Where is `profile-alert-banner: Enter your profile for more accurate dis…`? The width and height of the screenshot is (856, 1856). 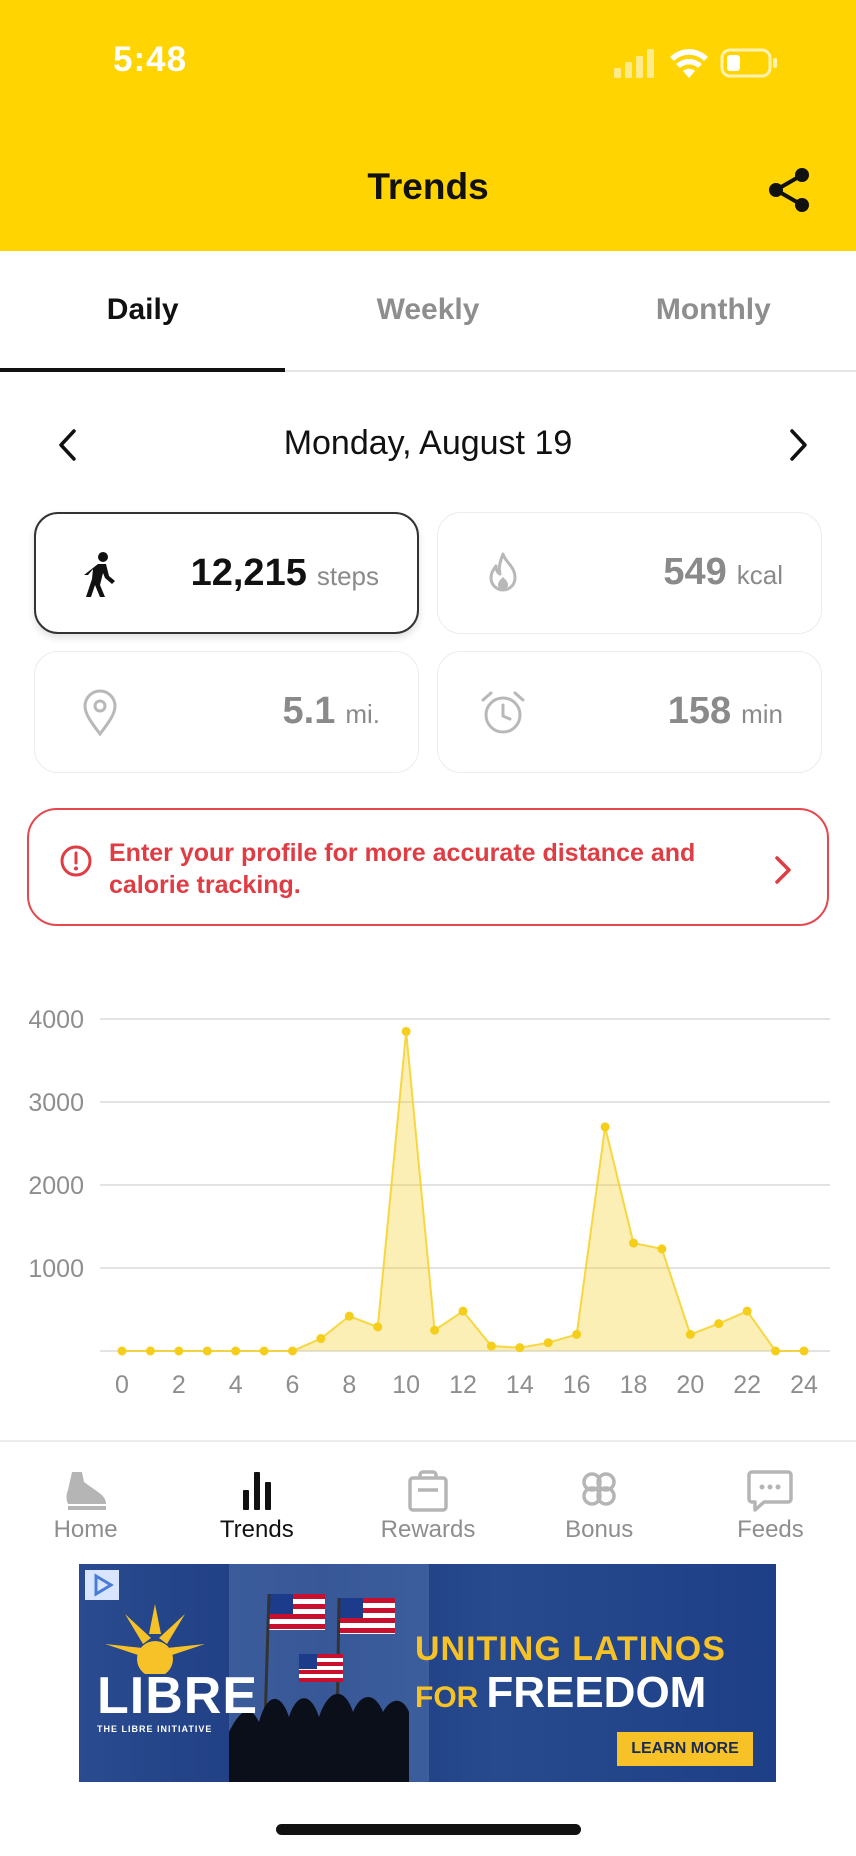
profile-alert-banner: Enter your profile for more accurate dis… is located at coordinates (428, 867).